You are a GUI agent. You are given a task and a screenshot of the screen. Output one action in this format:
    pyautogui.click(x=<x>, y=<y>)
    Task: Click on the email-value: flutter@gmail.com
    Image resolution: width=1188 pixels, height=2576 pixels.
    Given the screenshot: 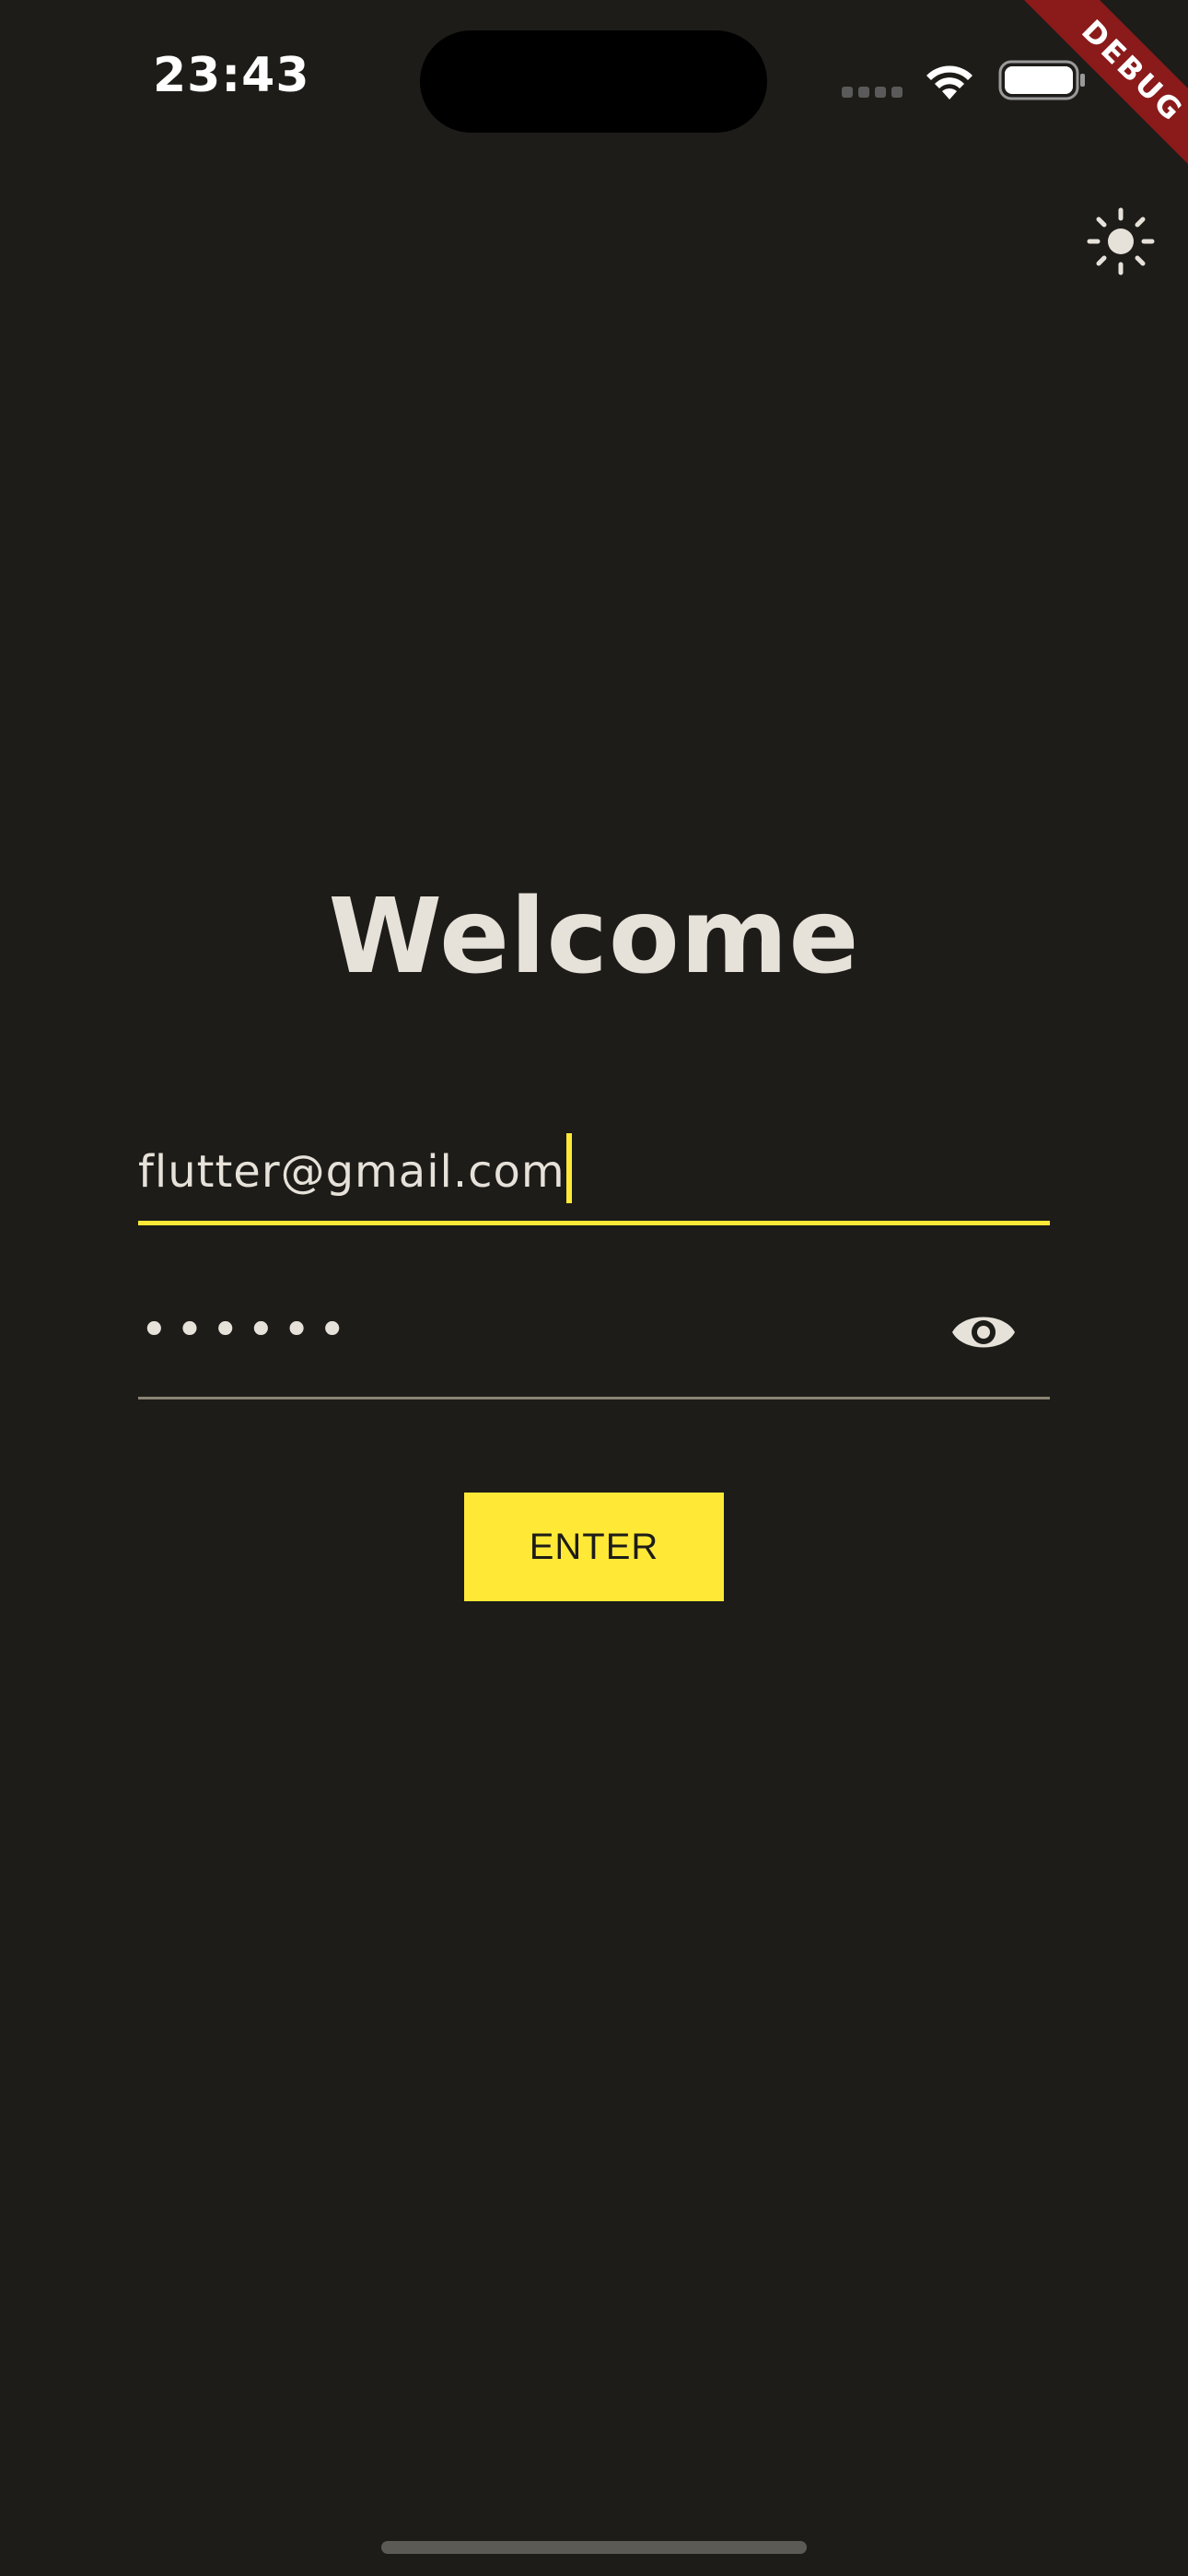 What is the action you would take?
    pyautogui.click(x=352, y=1172)
    